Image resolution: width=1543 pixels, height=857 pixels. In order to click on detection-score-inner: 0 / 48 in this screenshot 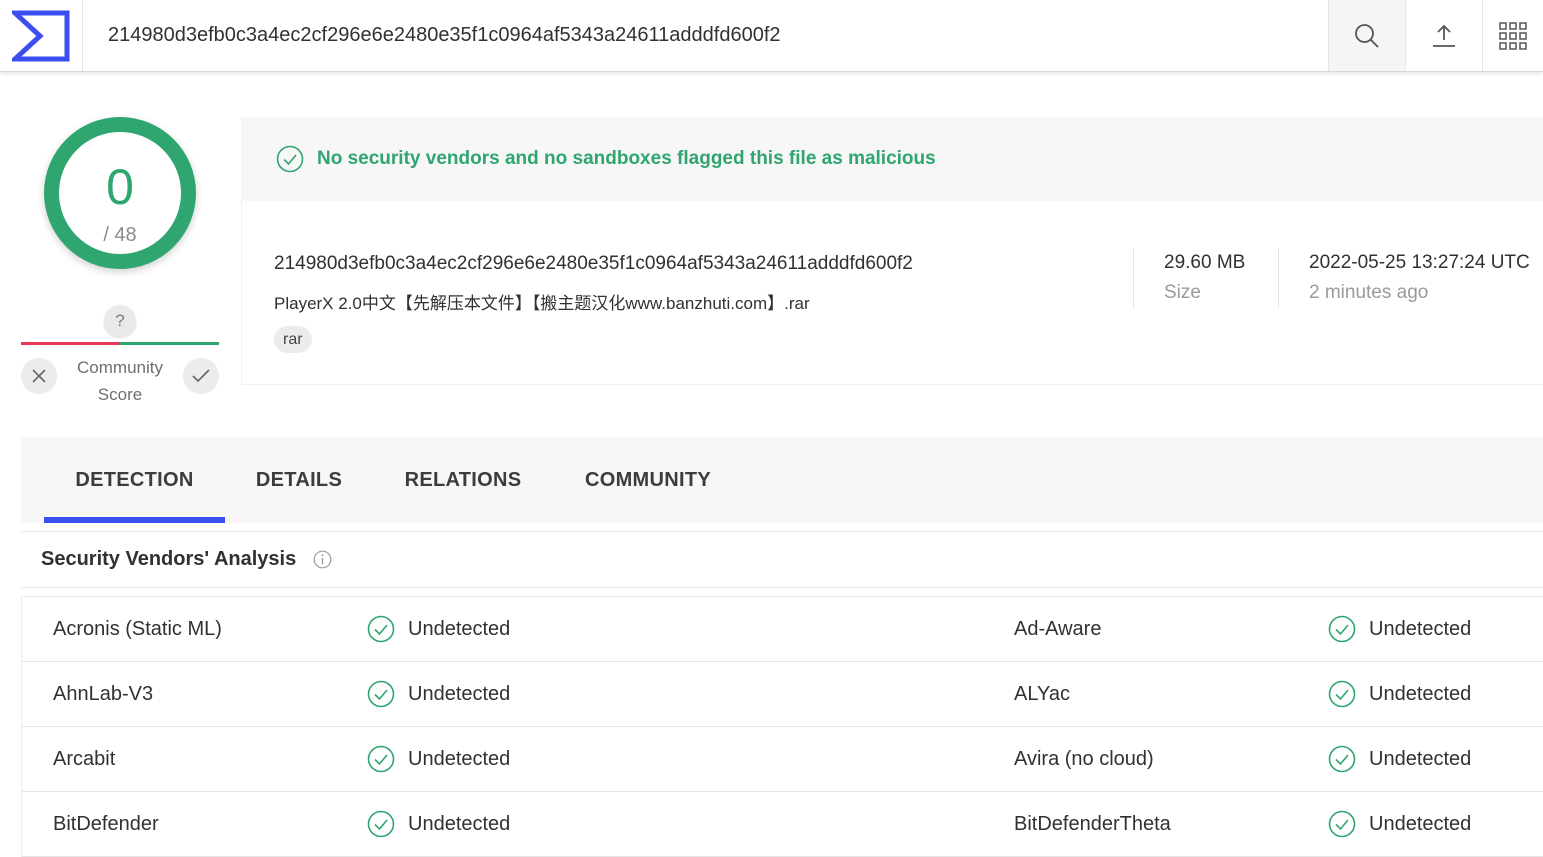, I will do `click(120, 193)`.